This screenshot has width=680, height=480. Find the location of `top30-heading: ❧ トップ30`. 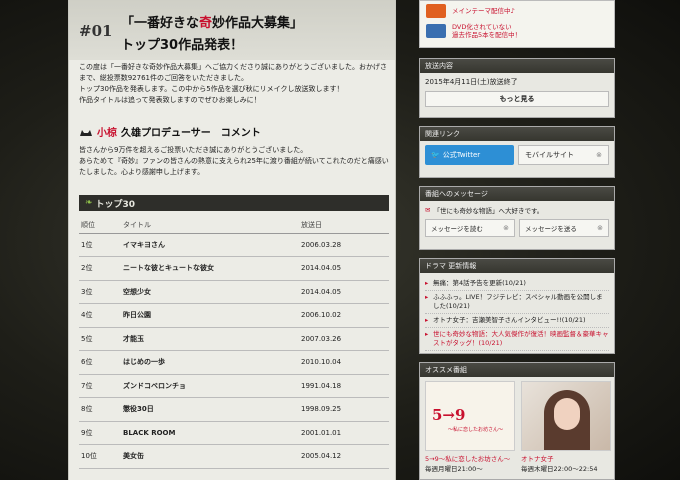

top30-heading: ❧ トップ30 is located at coordinates (234, 203).